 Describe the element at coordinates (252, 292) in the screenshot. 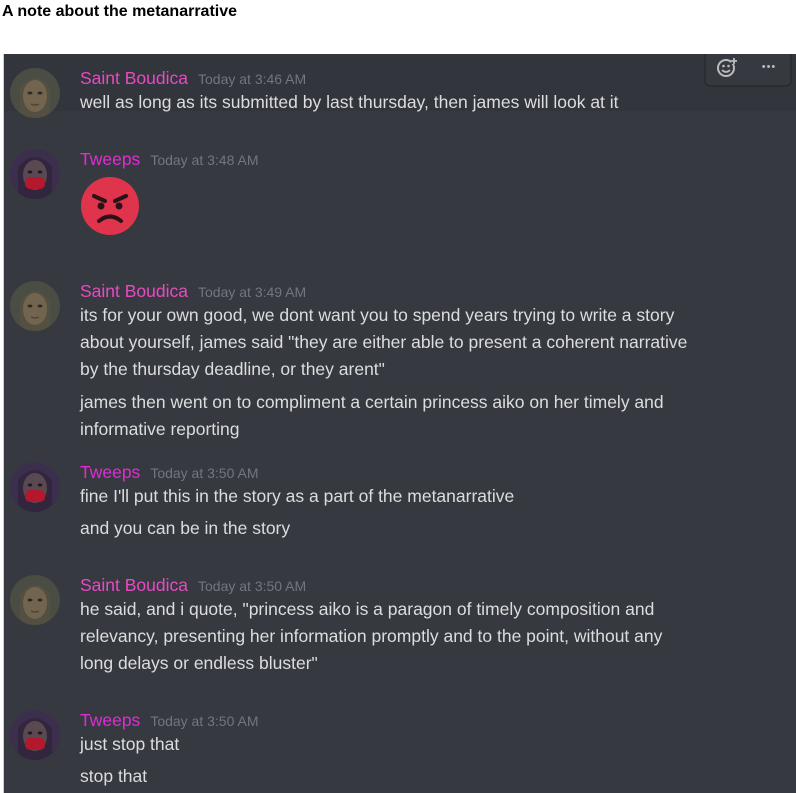

I see `timestamp: Today at 3:49 AM` at that location.